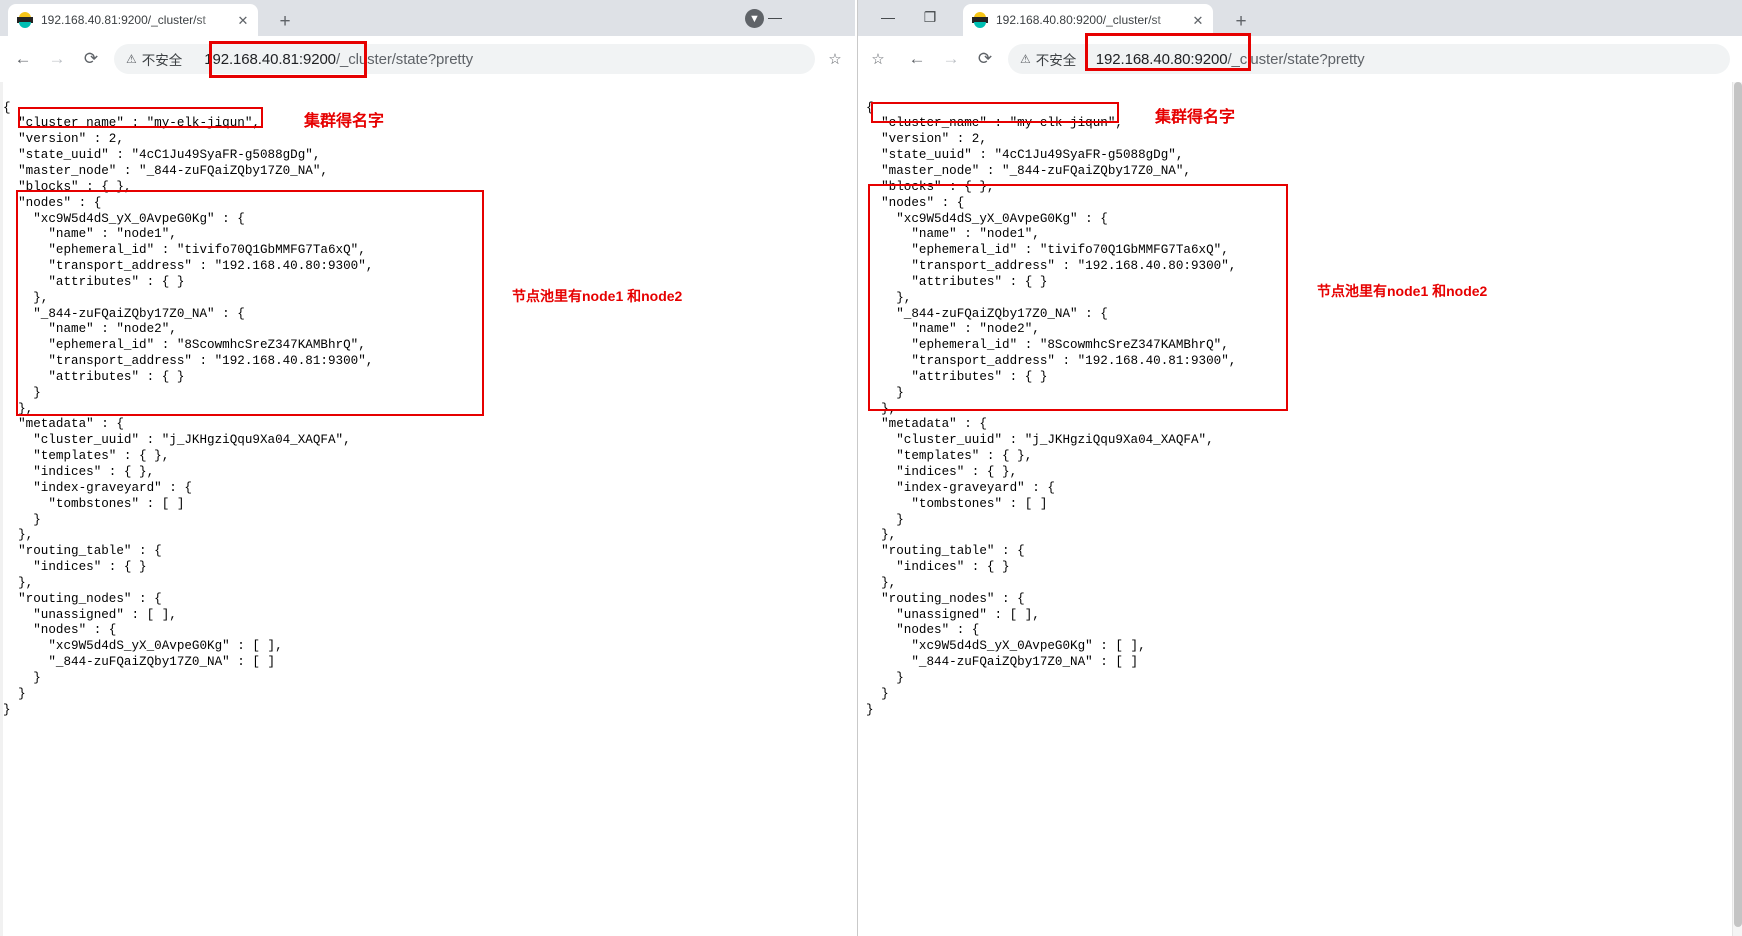 Image resolution: width=1742 pixels, height=936 pixels. What do you see at coordinates (775, 17) in the screenshot?
I see `window-minimize-button: —` at bounding box center [775, 17].